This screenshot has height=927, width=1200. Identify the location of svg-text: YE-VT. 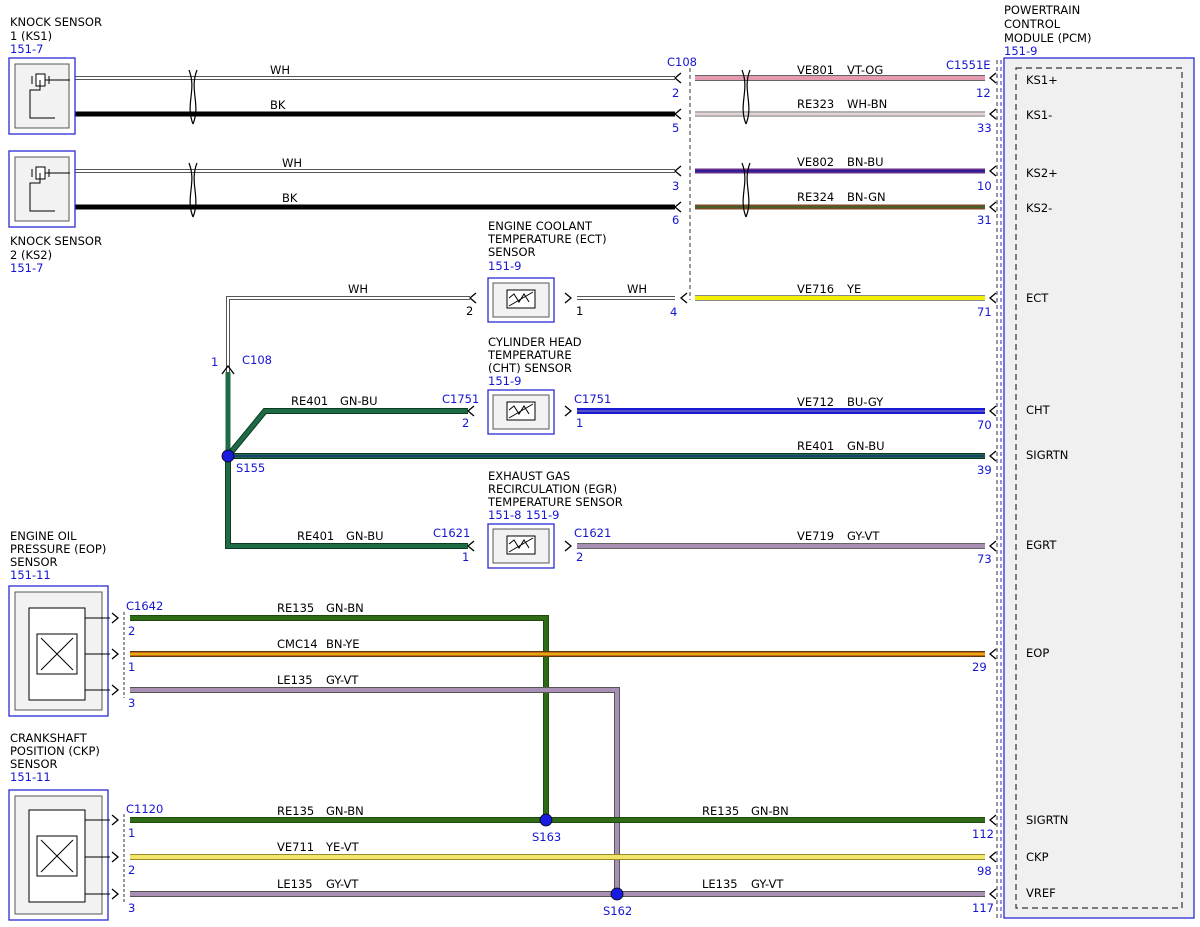
(342, 847).